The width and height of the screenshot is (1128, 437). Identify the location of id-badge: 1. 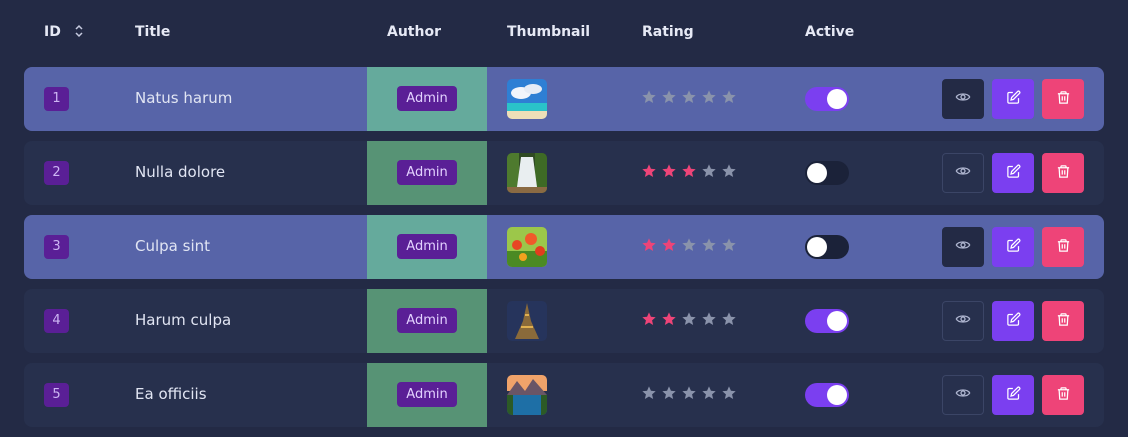
(56, 99).